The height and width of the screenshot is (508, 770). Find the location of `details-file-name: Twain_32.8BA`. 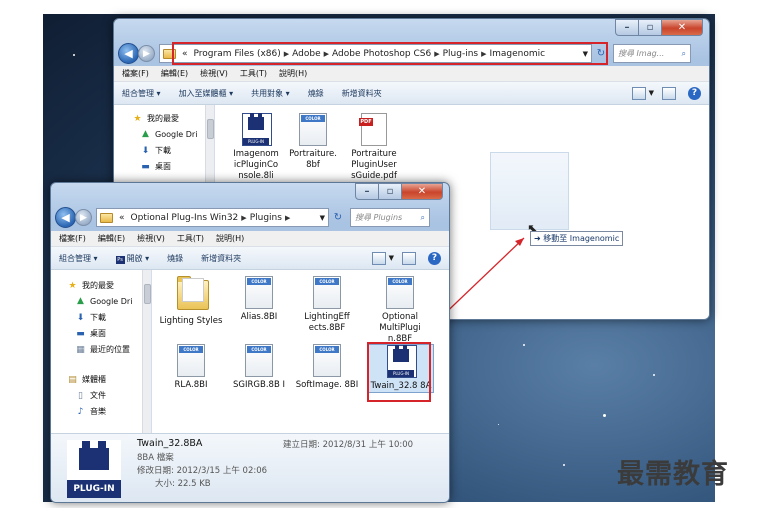

details-file-name: Twain_32.8BA is located at coordinates (170, 443).